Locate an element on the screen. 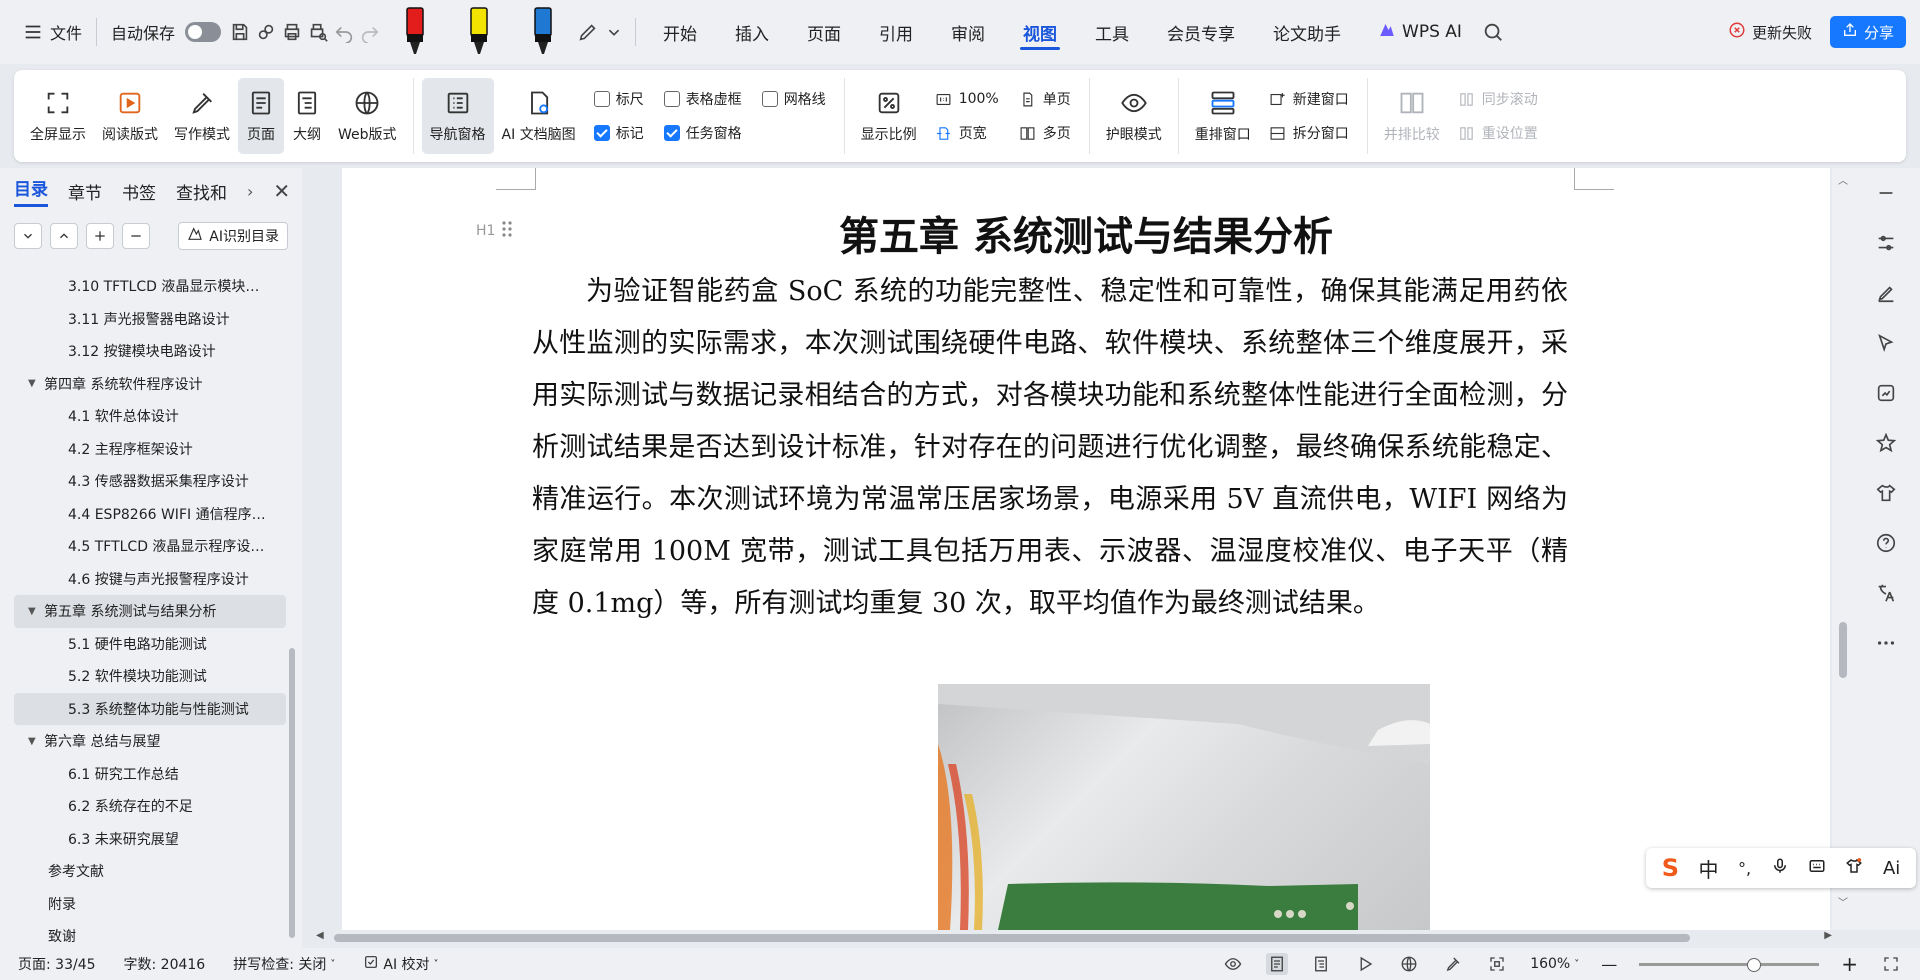 Image resolution: width=1920 pixels, height=980 pixels. chapter-heading: 第五章 系统测试与结果分析 is located at coordinates (1086, 233).